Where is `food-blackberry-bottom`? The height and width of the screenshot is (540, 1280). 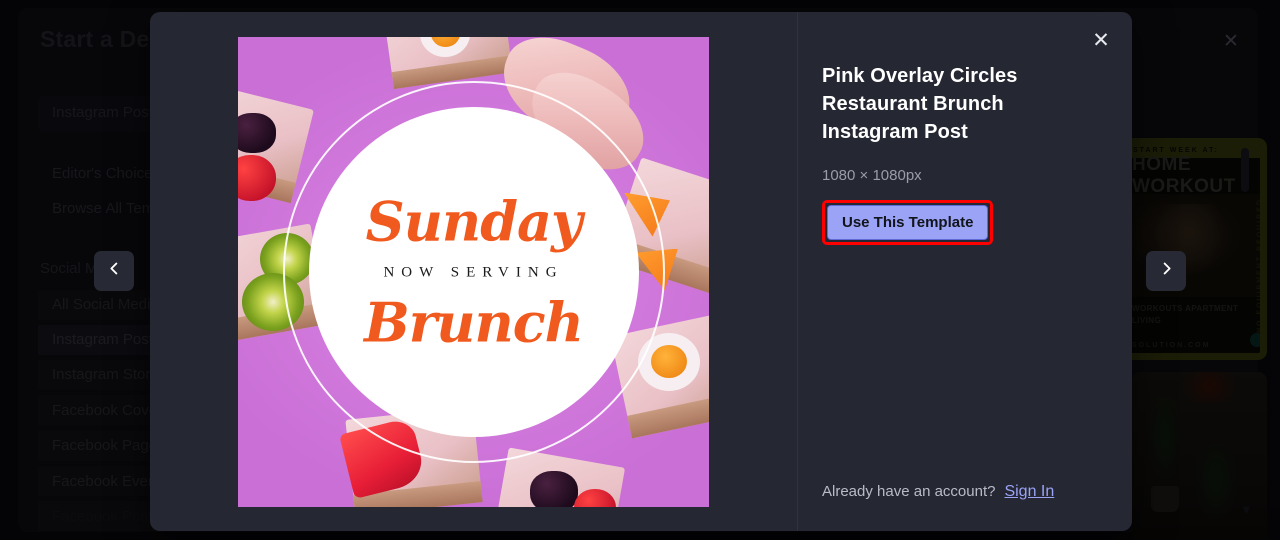
food-blackberry-bottom is located at coordinates (554, 488).